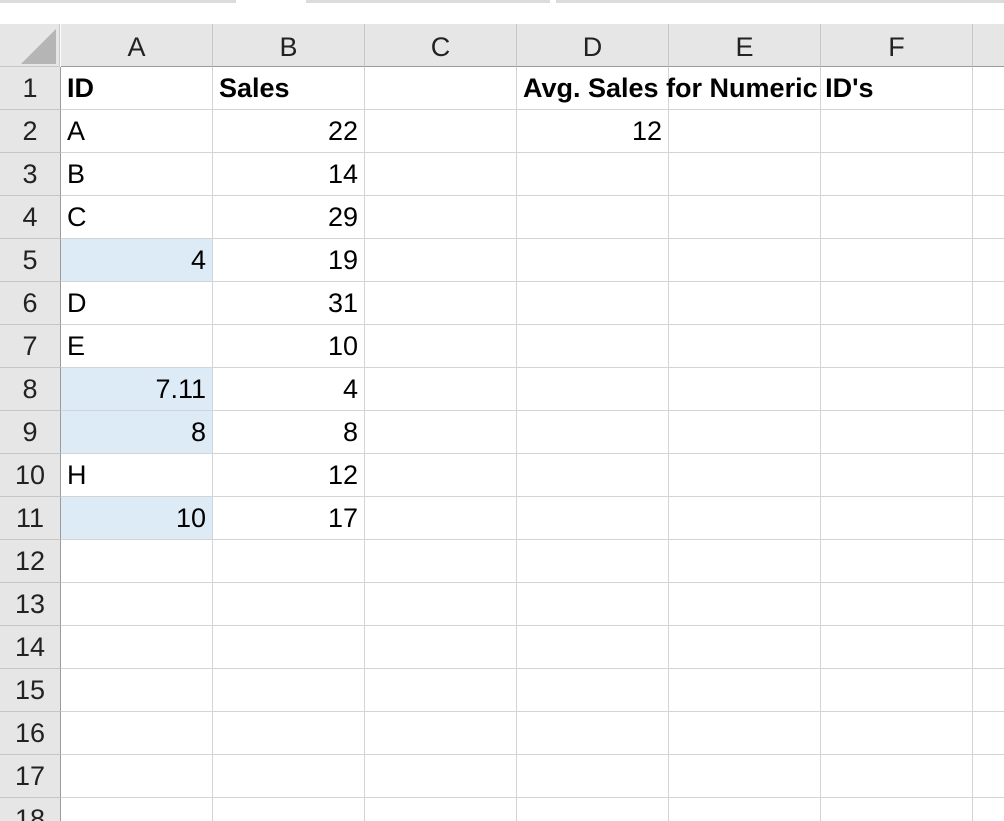  I want to click on row-header-10: 10, so click(30, 475).